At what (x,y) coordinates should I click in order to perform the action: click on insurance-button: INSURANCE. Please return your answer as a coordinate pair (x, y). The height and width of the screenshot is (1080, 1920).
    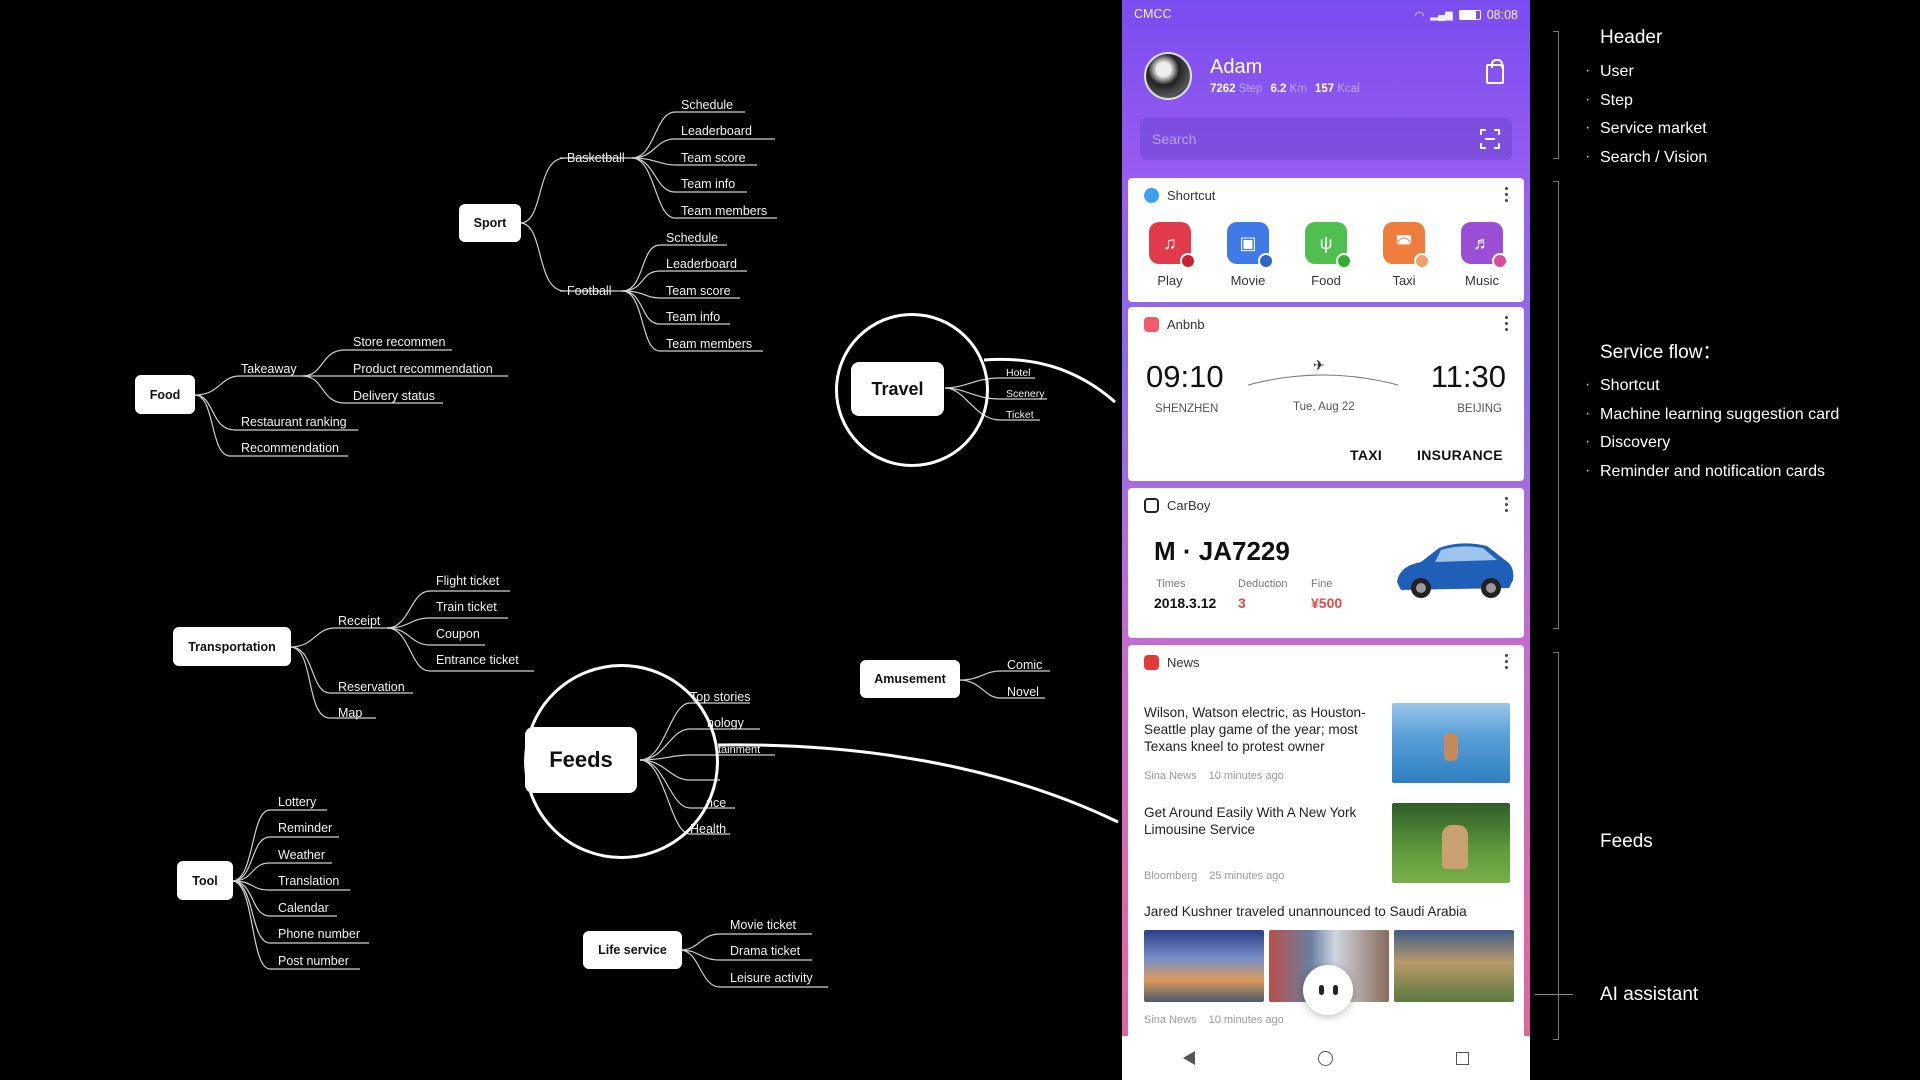
    Looking at the image, I should click on (1460, 455).